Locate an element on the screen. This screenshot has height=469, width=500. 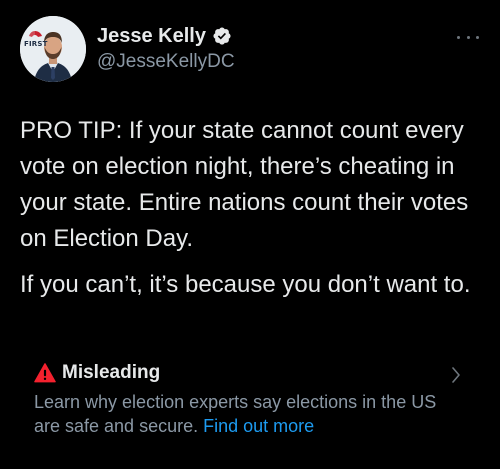
find-out-more-link: Find out more is located at coordinates (258, 426).